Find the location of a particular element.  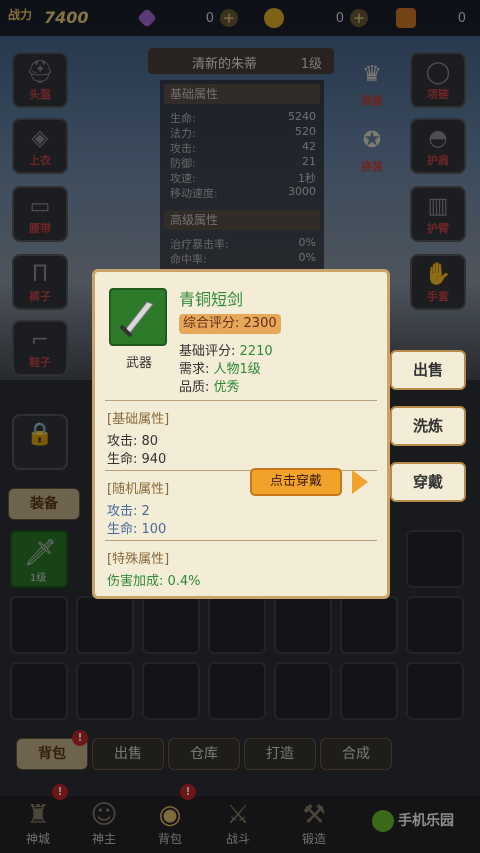

quality: 品质: 优秀 is located at coordinates (209, 387).